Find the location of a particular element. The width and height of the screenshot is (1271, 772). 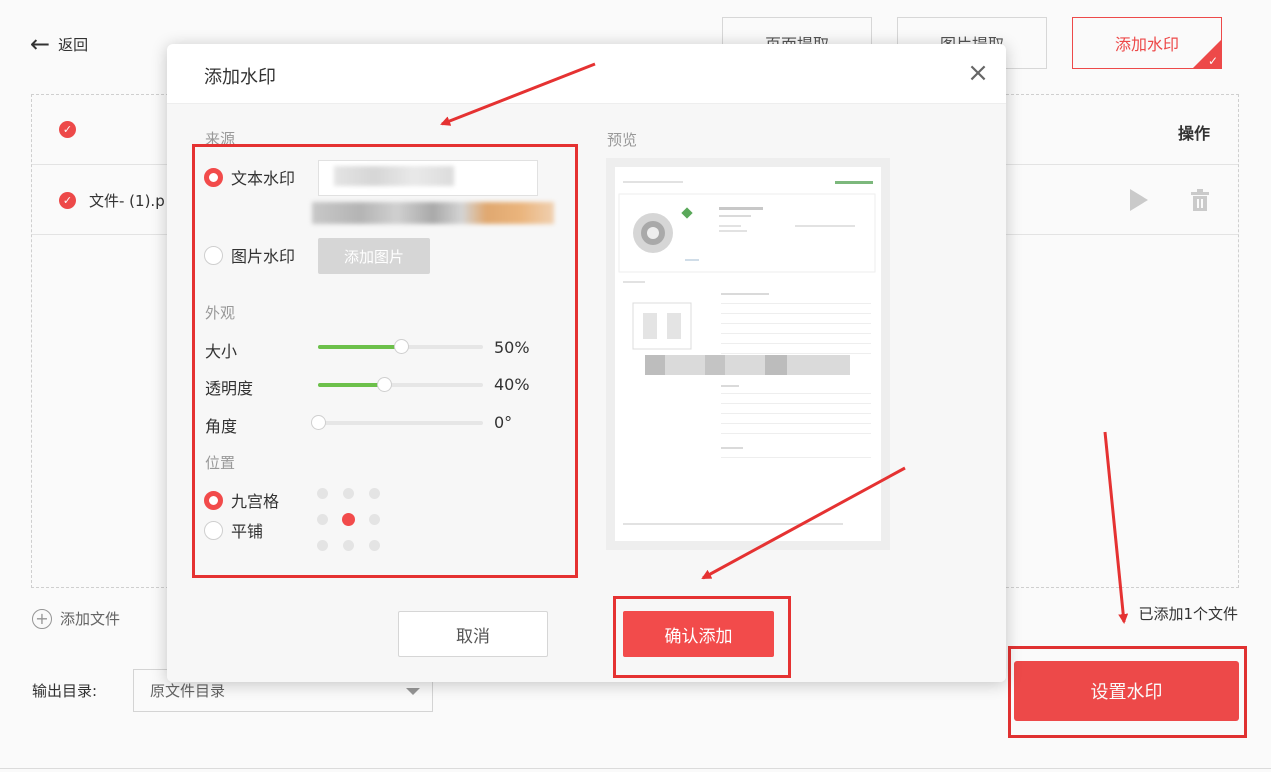

add-image-label: 添加图片 is located at coordinates (373, 256).